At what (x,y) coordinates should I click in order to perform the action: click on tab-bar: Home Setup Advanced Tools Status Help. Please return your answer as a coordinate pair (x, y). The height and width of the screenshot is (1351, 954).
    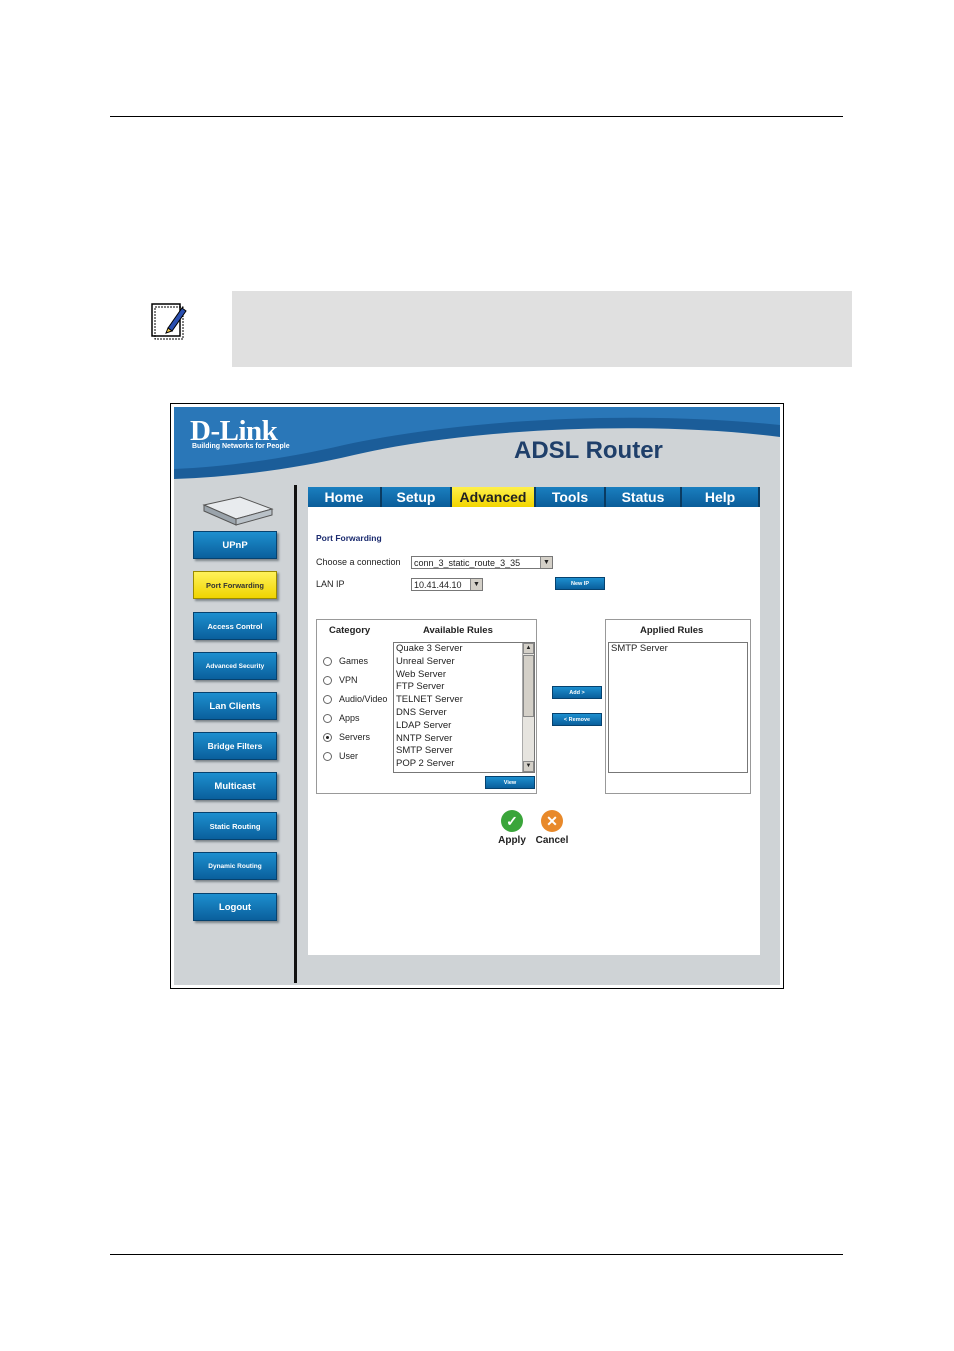
    Looking at the image, I should click on (534, 497).